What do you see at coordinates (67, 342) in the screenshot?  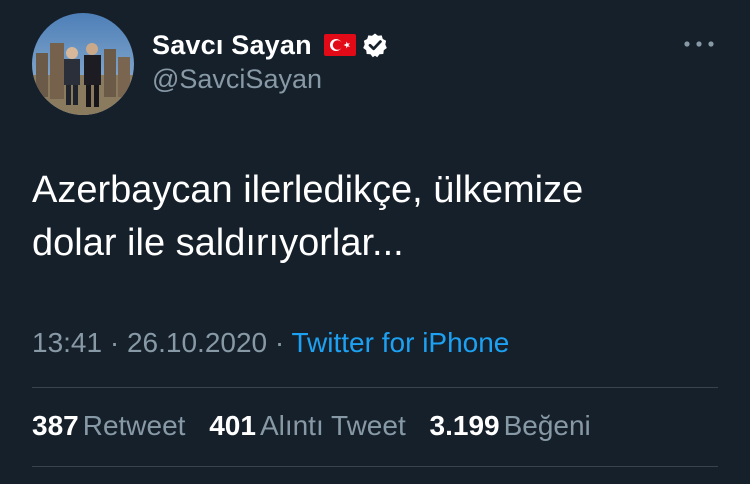 I see `tweet-time: 13:41` at bounding box center [67, 342].